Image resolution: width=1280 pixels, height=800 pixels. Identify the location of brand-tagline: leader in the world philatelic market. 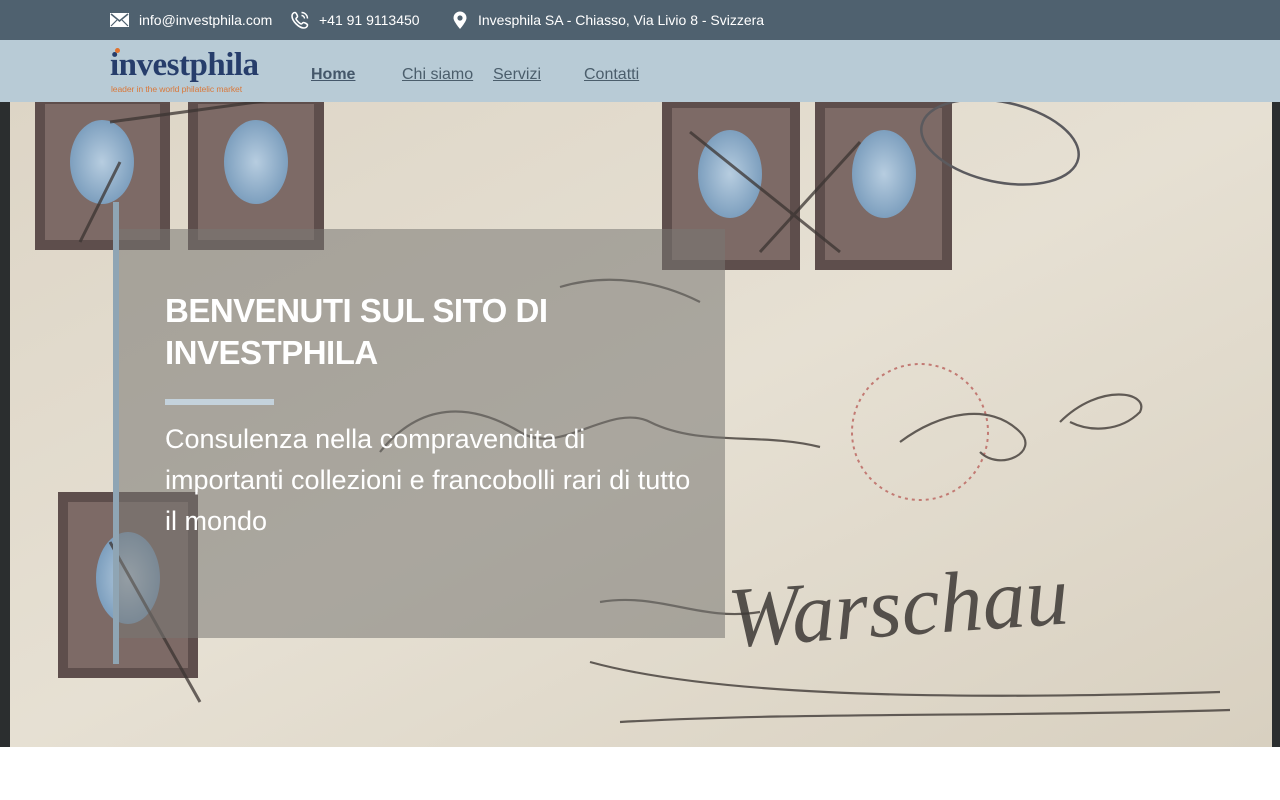
(177, 89).